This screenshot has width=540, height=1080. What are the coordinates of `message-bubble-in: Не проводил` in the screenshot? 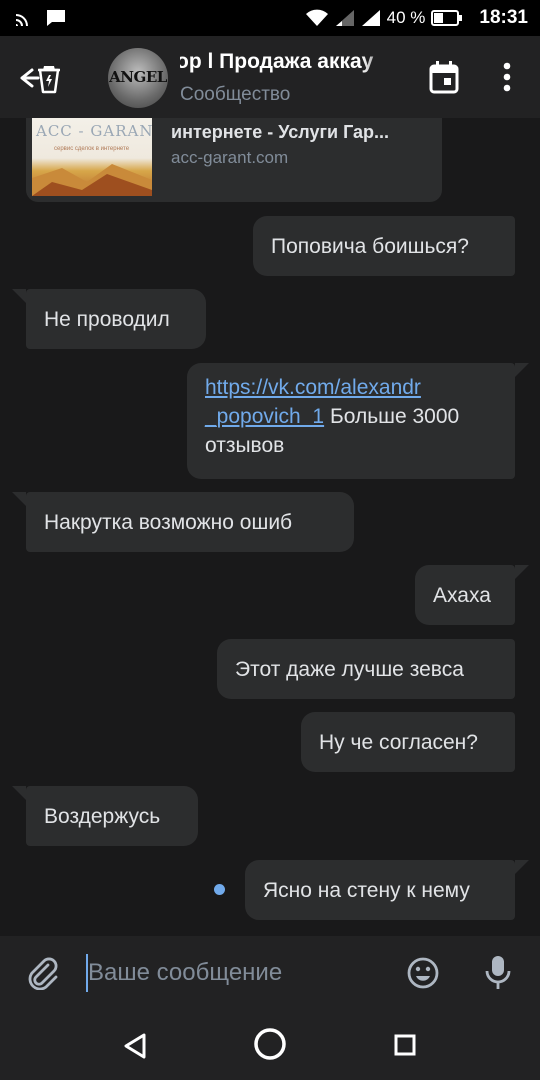 It's located at (109, 319).